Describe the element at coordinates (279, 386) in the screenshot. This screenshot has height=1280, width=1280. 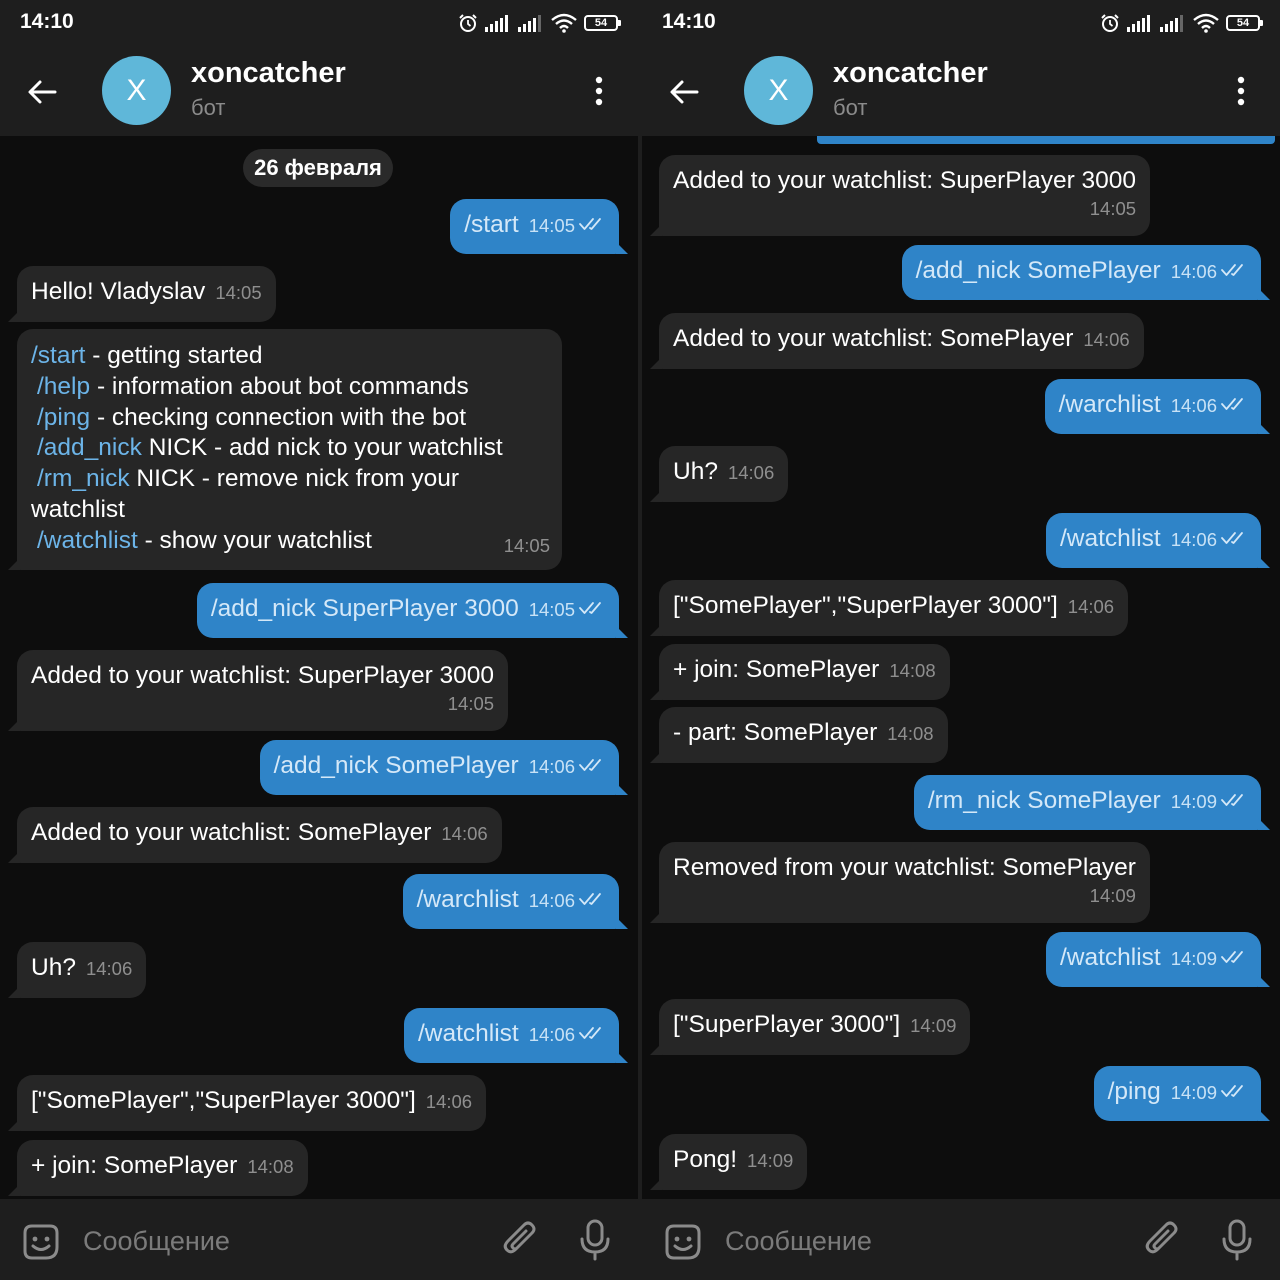
I see `help-text: - information about bot commands` at that location.